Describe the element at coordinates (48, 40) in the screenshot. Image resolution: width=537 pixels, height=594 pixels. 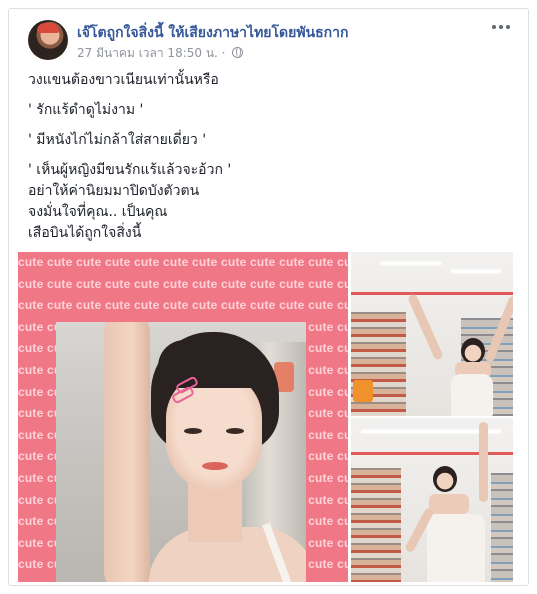
I see `page-avatar` at that location.